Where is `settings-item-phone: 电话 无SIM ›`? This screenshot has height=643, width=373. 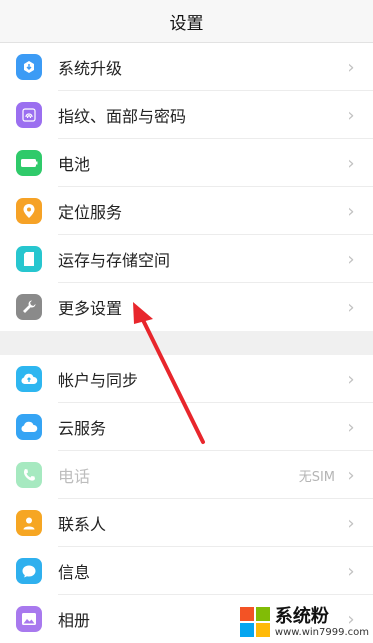 settings-item-phone: 电话 无SIM › is located at coordinates (186, 475).